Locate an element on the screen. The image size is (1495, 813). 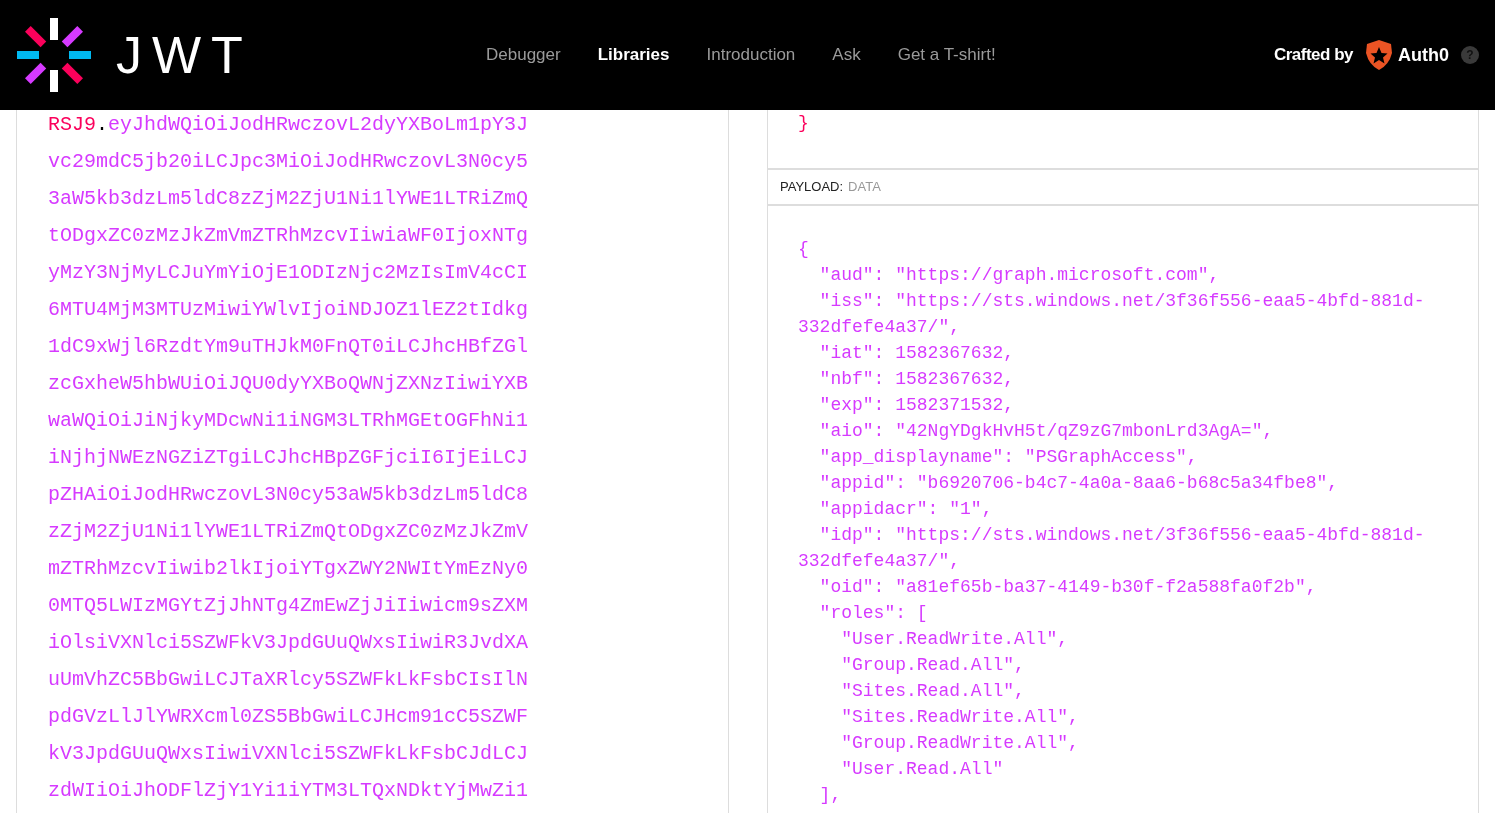
token-line: vc29mdC5jb20iLCJpc3MiOiJodHRwczovL3N0cy5 is located at coordinates (289, 162).